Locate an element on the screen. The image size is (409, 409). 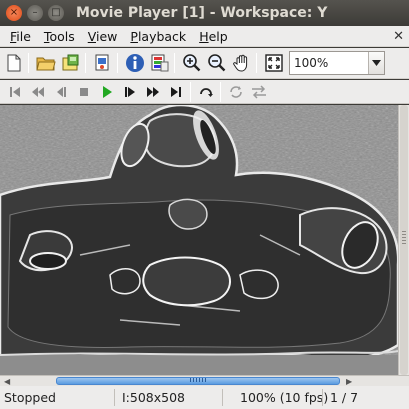
go-last-icon is located at coordinates (176, 92).